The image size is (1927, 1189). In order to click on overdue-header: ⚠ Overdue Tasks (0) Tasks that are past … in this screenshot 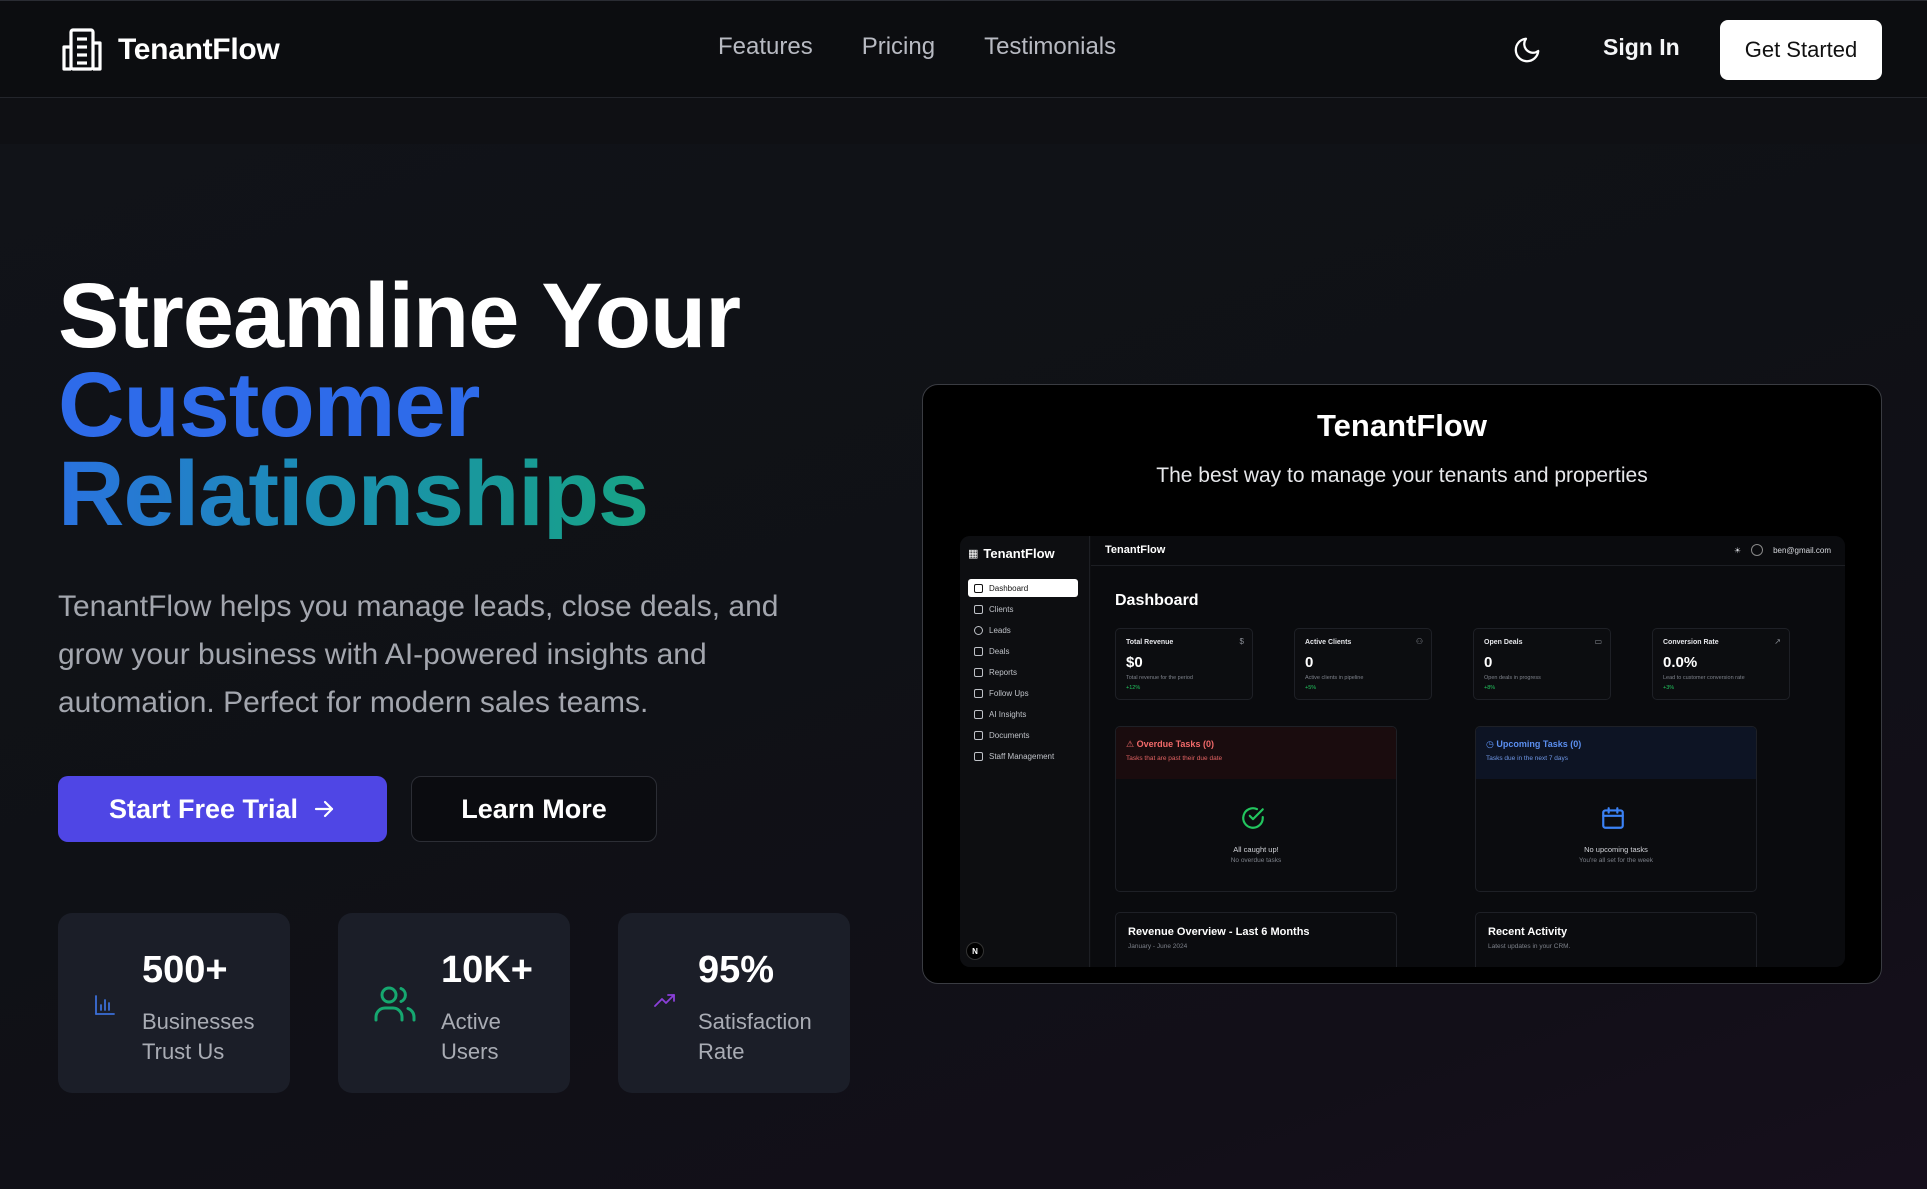, I will do `click(1256, 753)`.